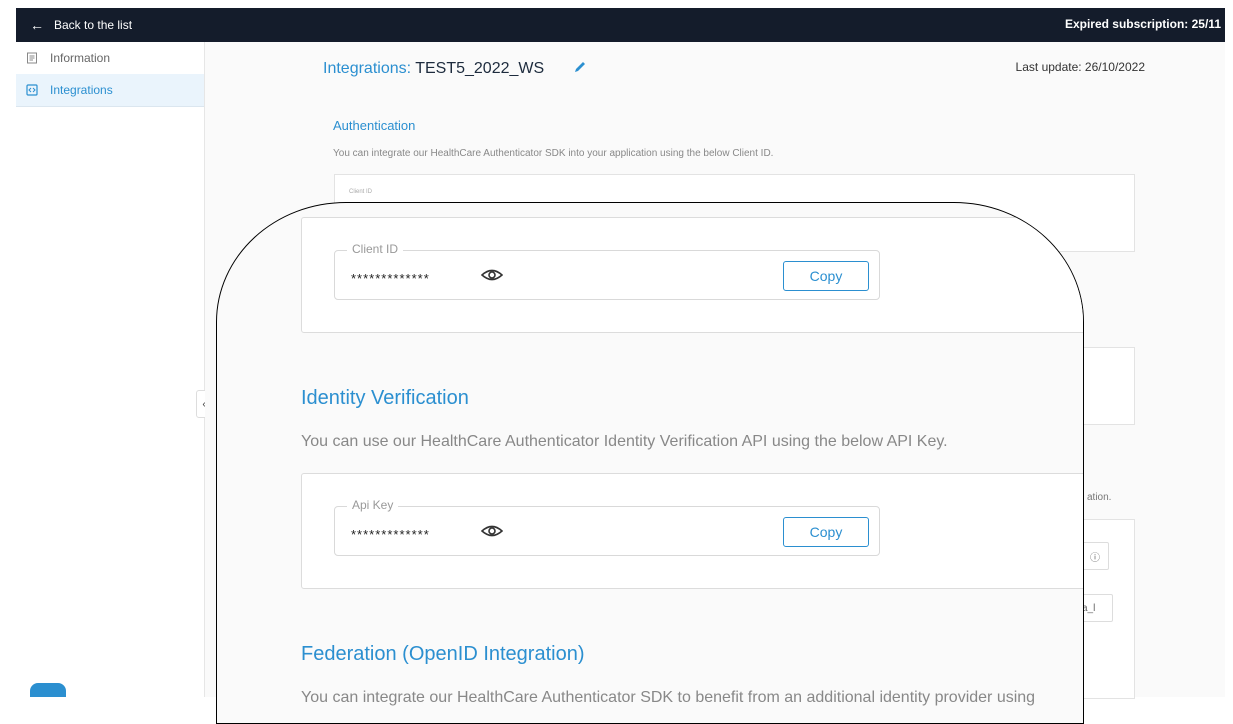  Describe the element at coordinates (80, 58) in the screenshot. I see `sidebar-item-label: Information` at that location.